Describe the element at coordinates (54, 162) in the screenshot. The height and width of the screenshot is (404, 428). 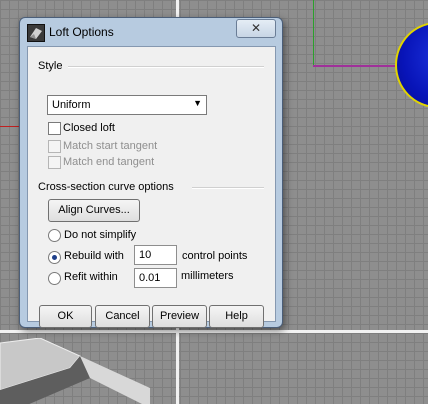
I see `match-end-tangent-checkbox` at that location.